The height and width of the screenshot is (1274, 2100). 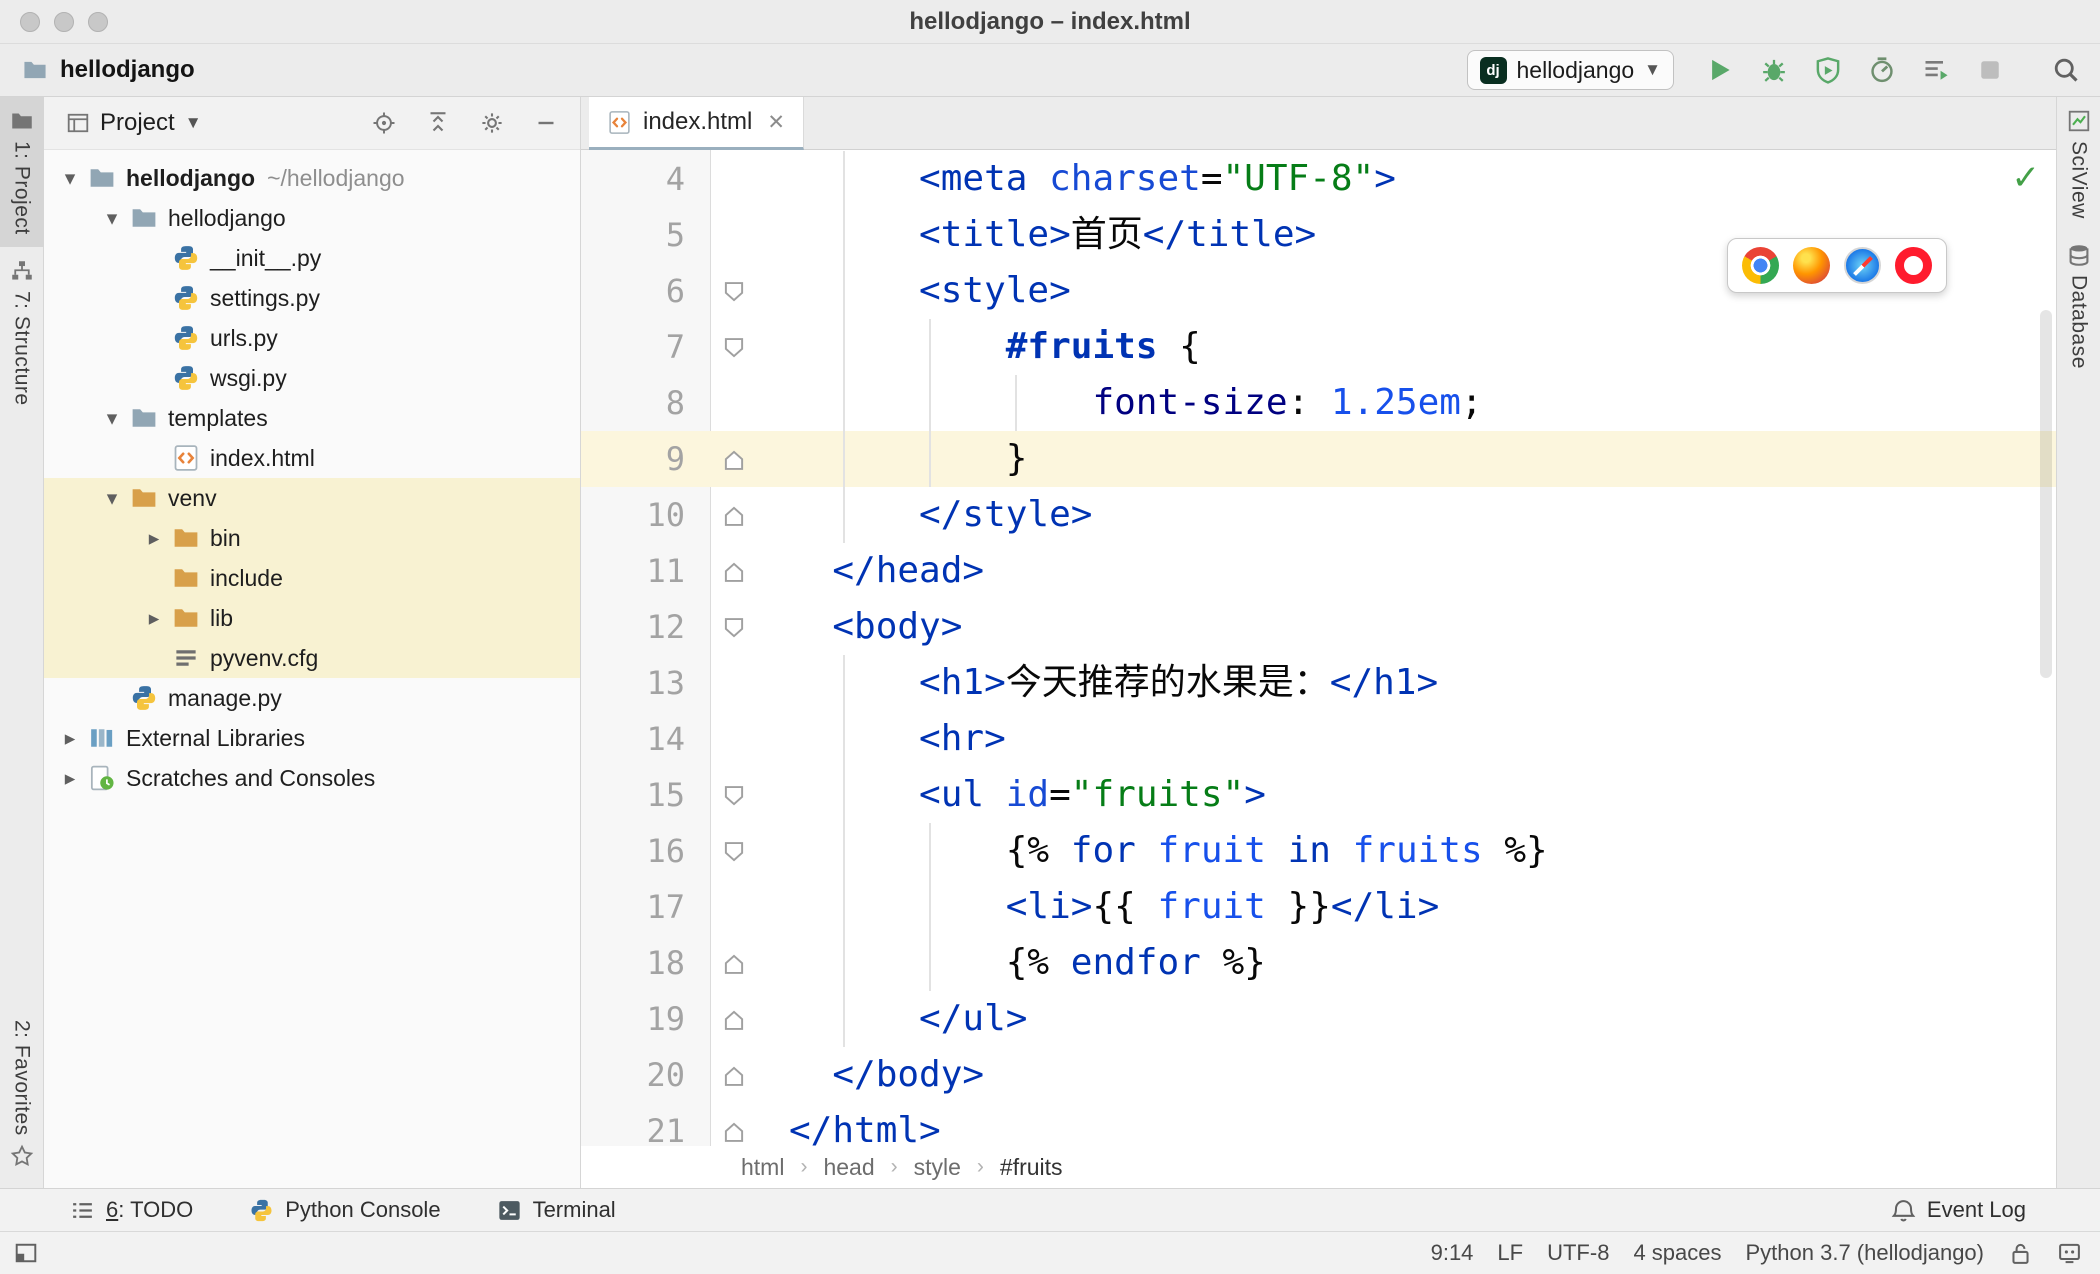 What do you see at coordinates (776, 122) in the screenshot?
I see `close-tab-icon: ✕` at bounding box center [776, 122].